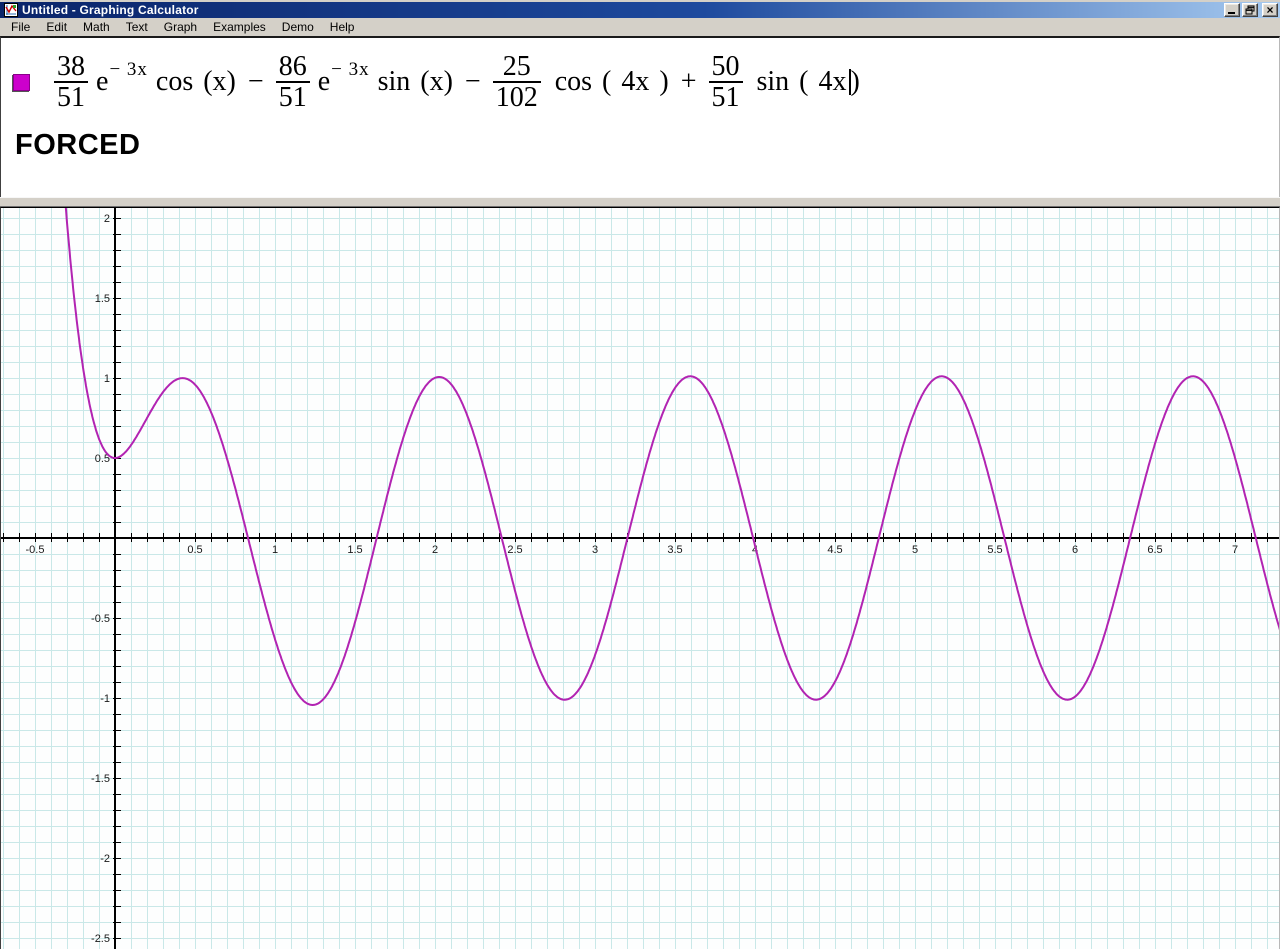 The width and height of the screenshot is (1280, 949). I want to click on window-title: Untitled - Graphing Calculator, so click(110, 10).